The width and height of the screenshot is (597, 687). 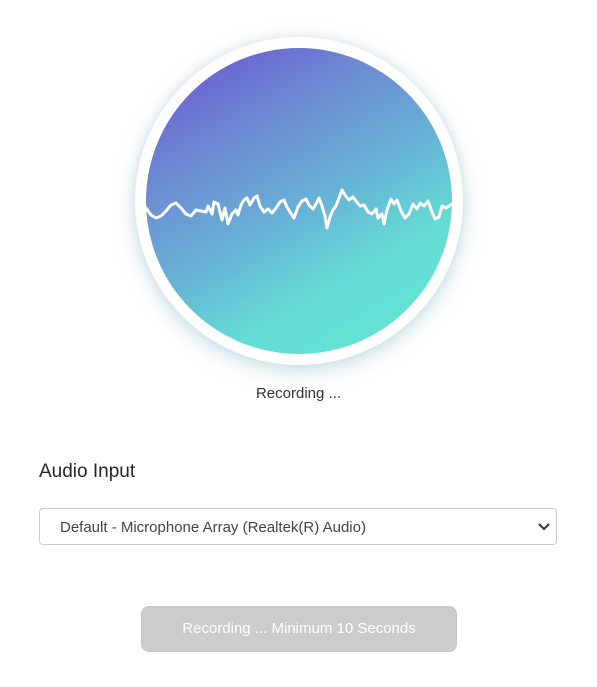 I want to click on chevron-down-icon, so click(x=544, y=526).